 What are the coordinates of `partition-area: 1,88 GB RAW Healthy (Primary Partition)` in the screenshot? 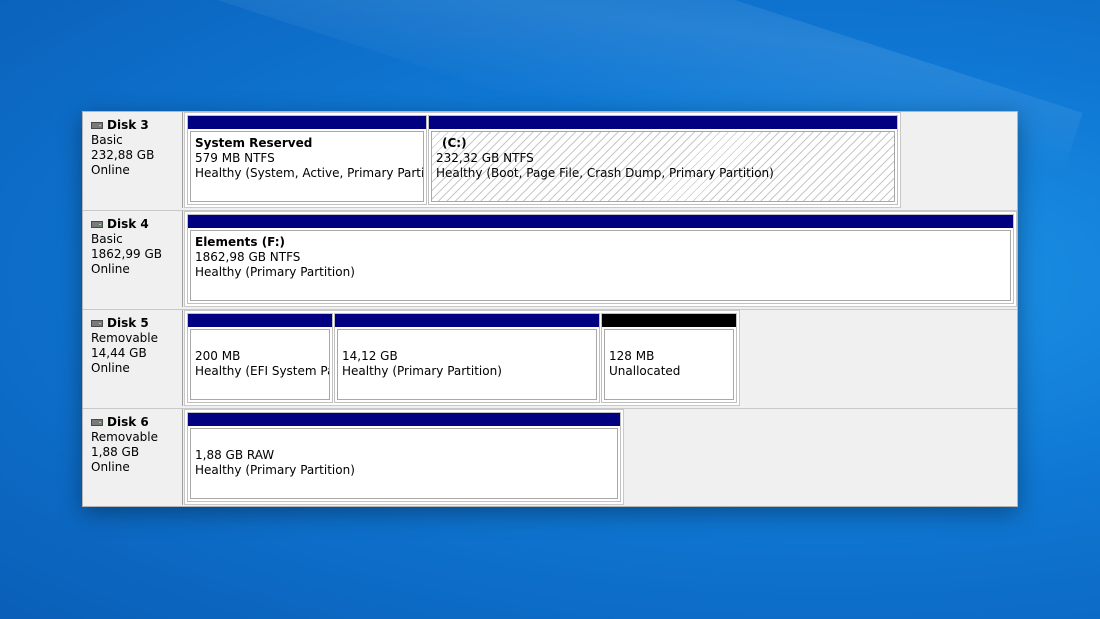 It's located at (404, 457).